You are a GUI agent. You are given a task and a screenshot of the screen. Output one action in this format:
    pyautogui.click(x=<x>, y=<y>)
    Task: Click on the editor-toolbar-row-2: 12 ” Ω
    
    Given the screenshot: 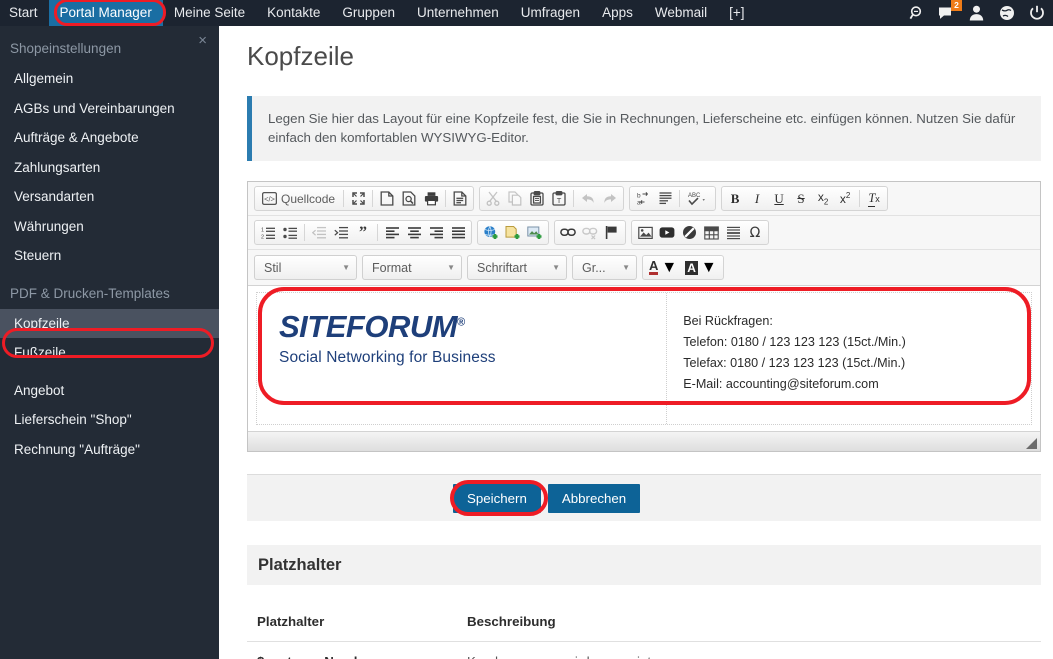 What is the action you would take?
    pyautogui.click(x=644, y=233)
    